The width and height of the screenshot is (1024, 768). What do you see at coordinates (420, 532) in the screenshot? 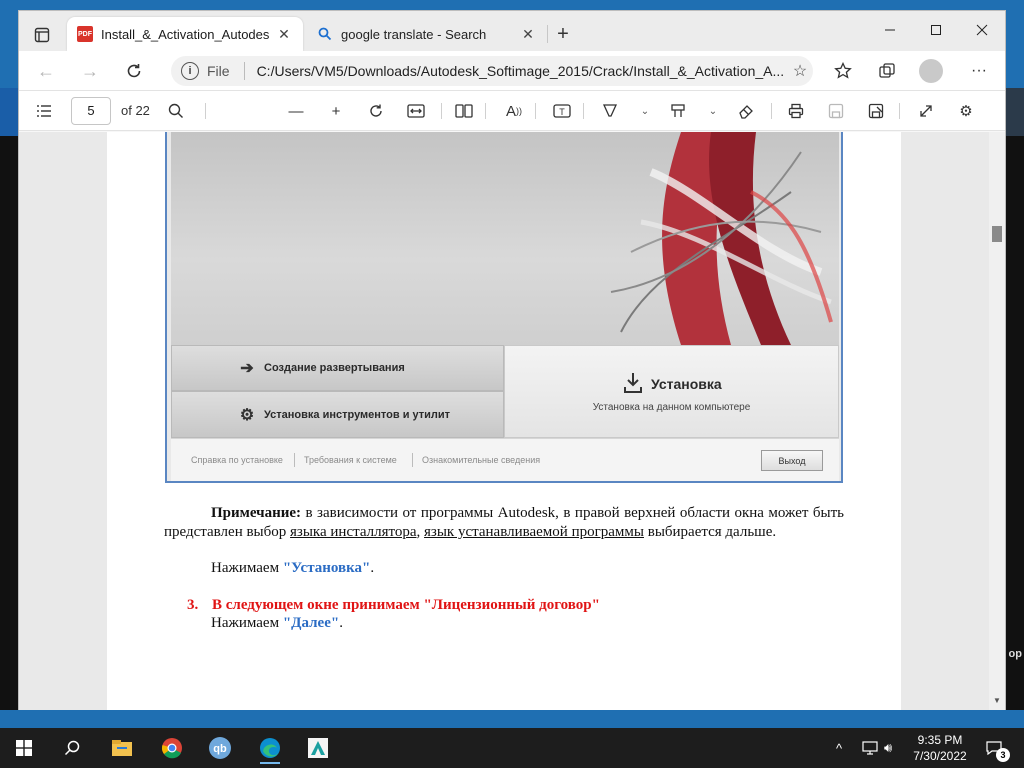
I see `note-text: ,` at bounding box center [420, 532].